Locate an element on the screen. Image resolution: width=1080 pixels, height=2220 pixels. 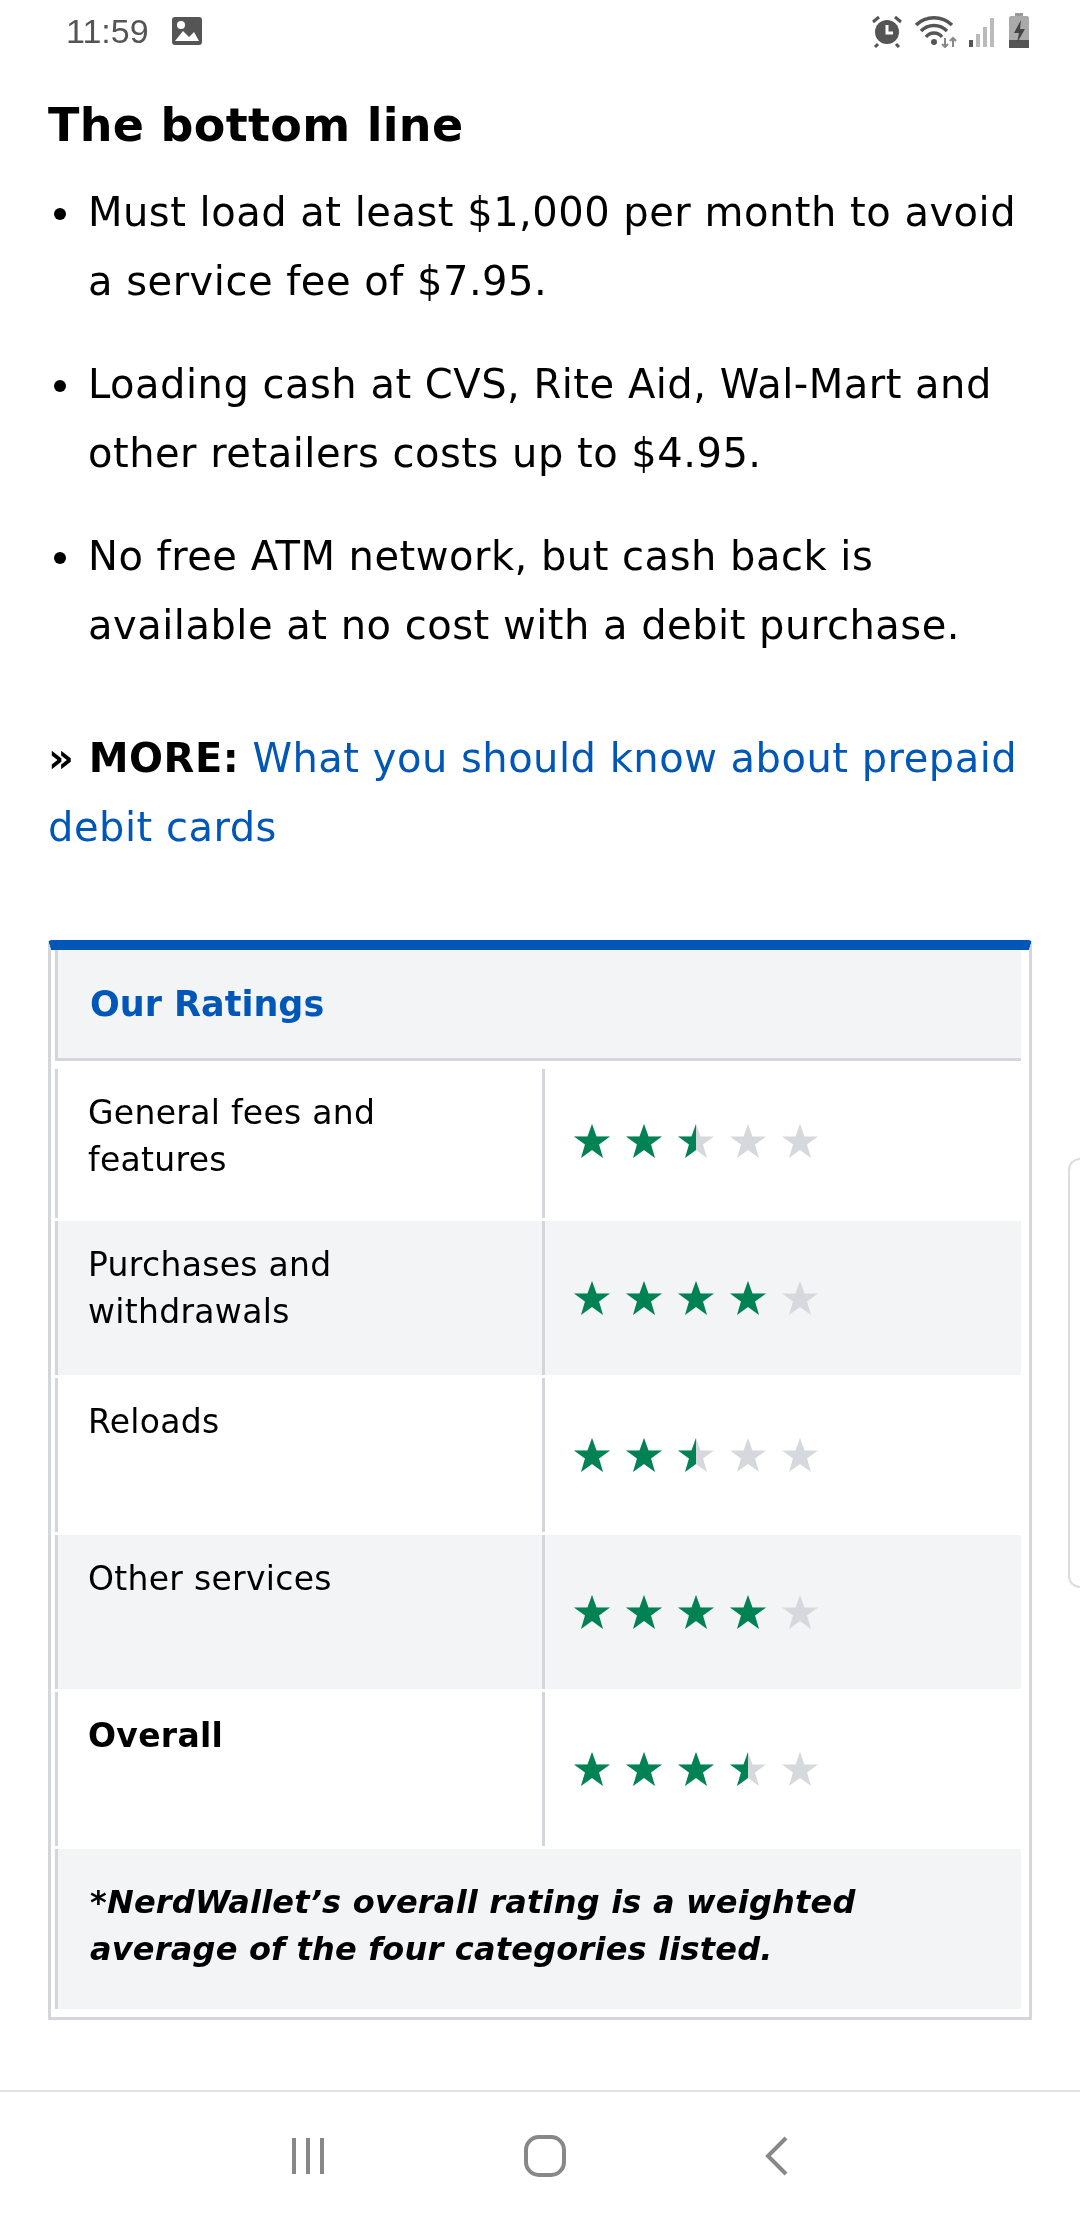
bullet-text: Loading cash at CVS, Rite Aid, Wal-Mart and other retailers costs up to $4.95. is located at coordinates (540, 419).